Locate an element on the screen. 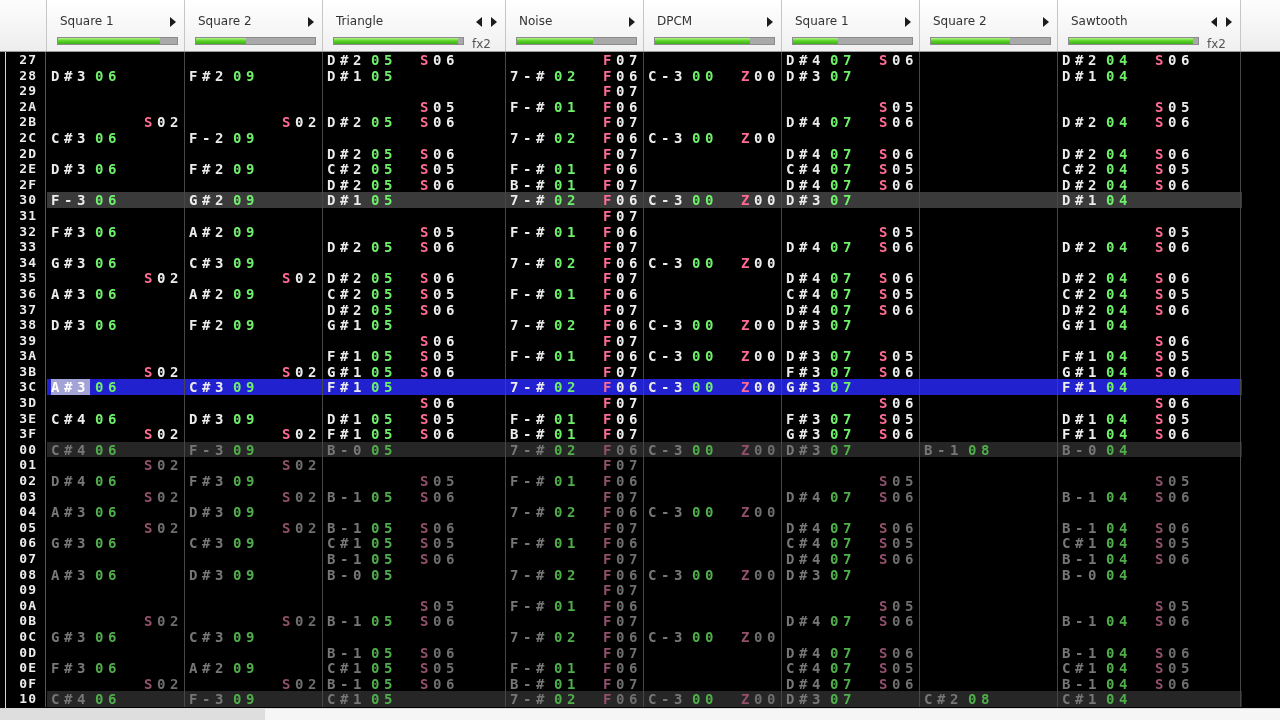 Image resolution: width=1280 pixels, height=720 pixels. row-number: 2A is located at coordinates (26, 106).